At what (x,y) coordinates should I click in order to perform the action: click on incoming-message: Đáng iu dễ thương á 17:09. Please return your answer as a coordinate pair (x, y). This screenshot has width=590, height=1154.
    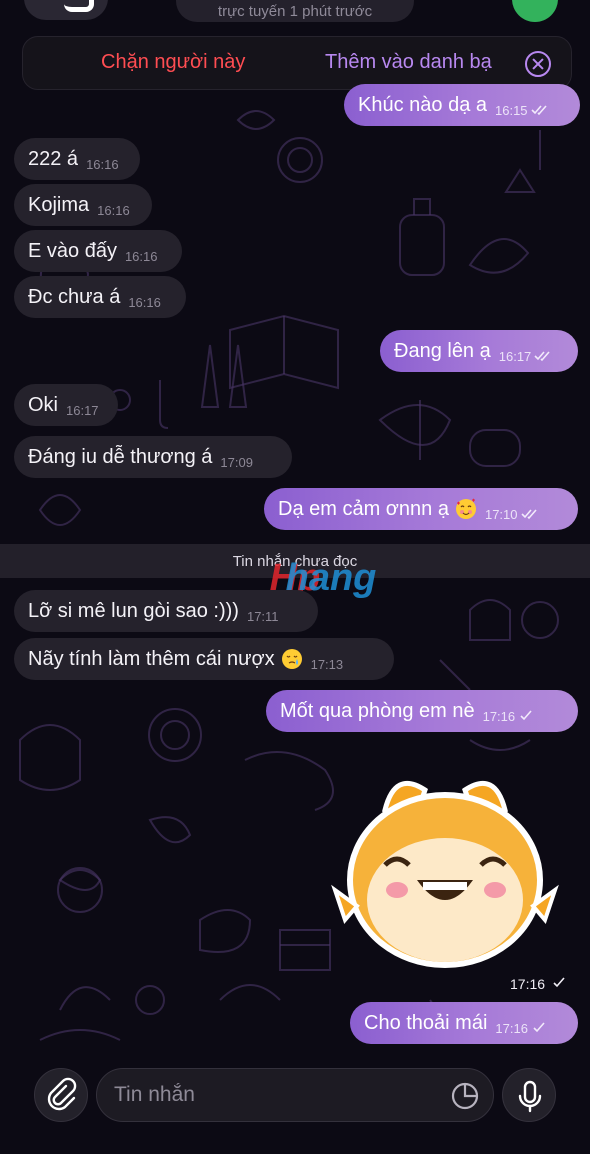
    Looking at the image, I should click on (153, 457).